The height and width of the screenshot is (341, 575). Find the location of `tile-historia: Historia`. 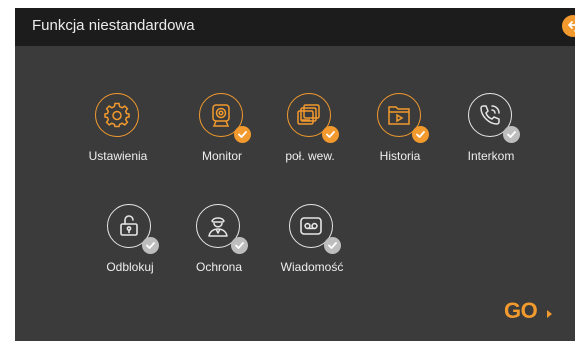

tile-historia: Historia is located at coordinates (400, 138).